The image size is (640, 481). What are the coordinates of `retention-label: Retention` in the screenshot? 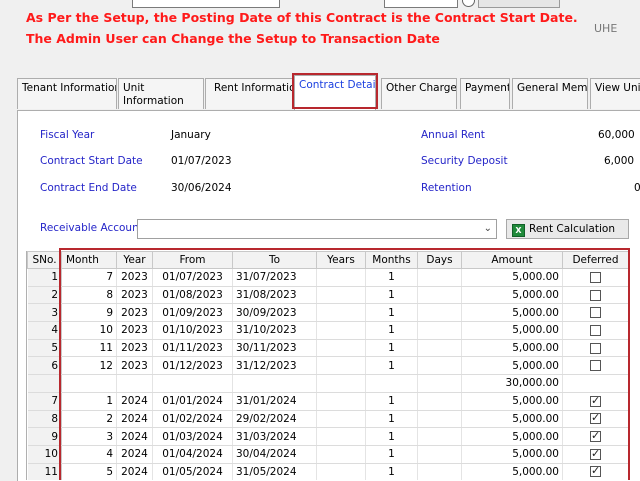 It's located at (446, 188).